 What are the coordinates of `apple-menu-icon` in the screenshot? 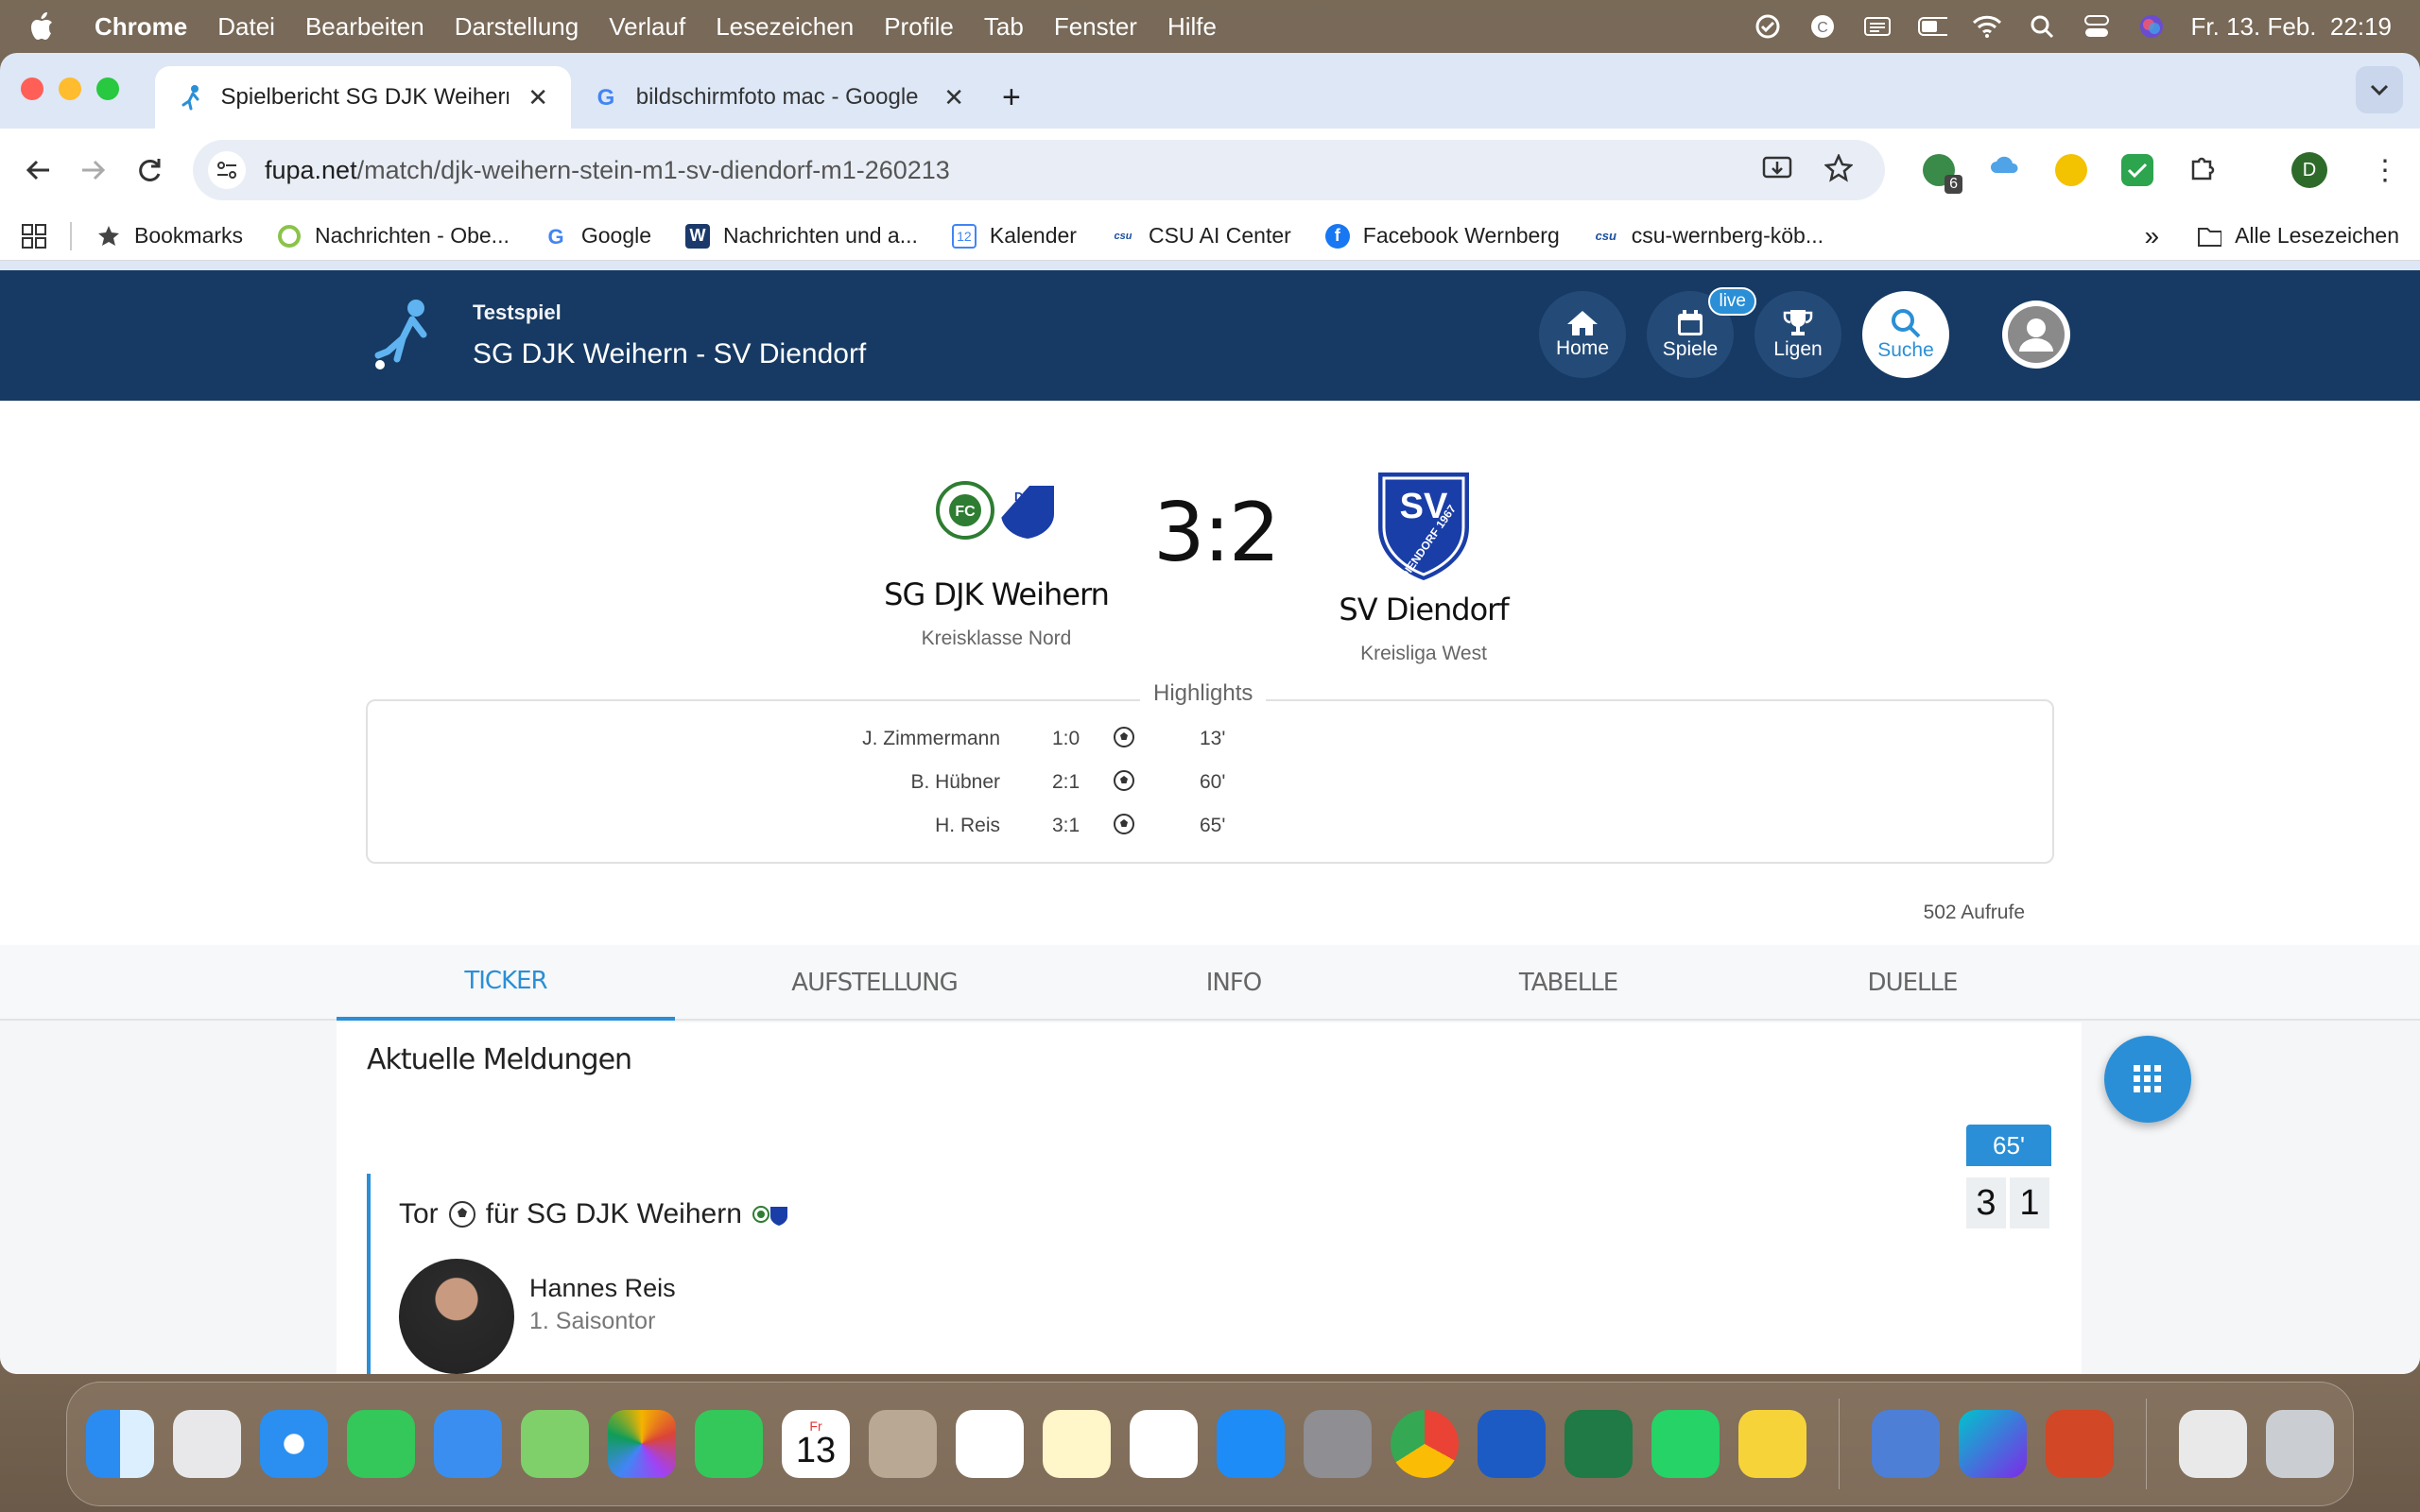 It's located at (42, 26).